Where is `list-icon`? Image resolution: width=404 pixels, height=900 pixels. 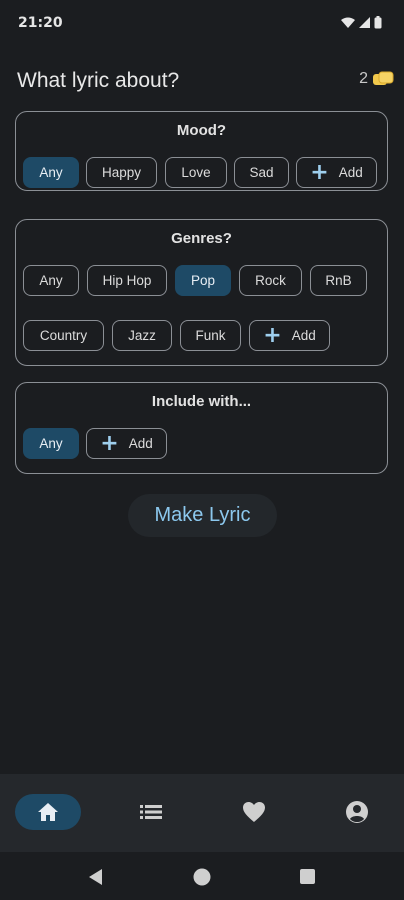
list-icon is located at coordinates (151, 812).